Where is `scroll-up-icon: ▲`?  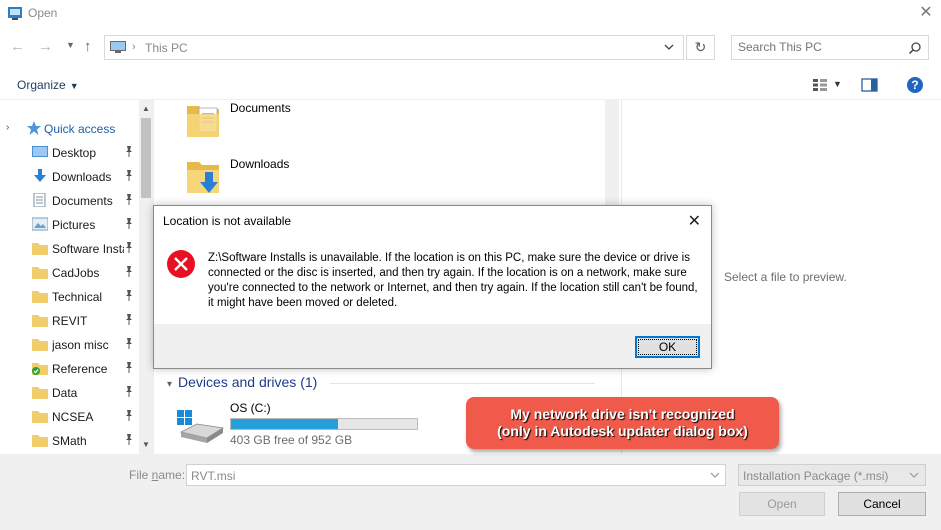
scroll-up-icon: ▲ is located at coordinates (146, 109).